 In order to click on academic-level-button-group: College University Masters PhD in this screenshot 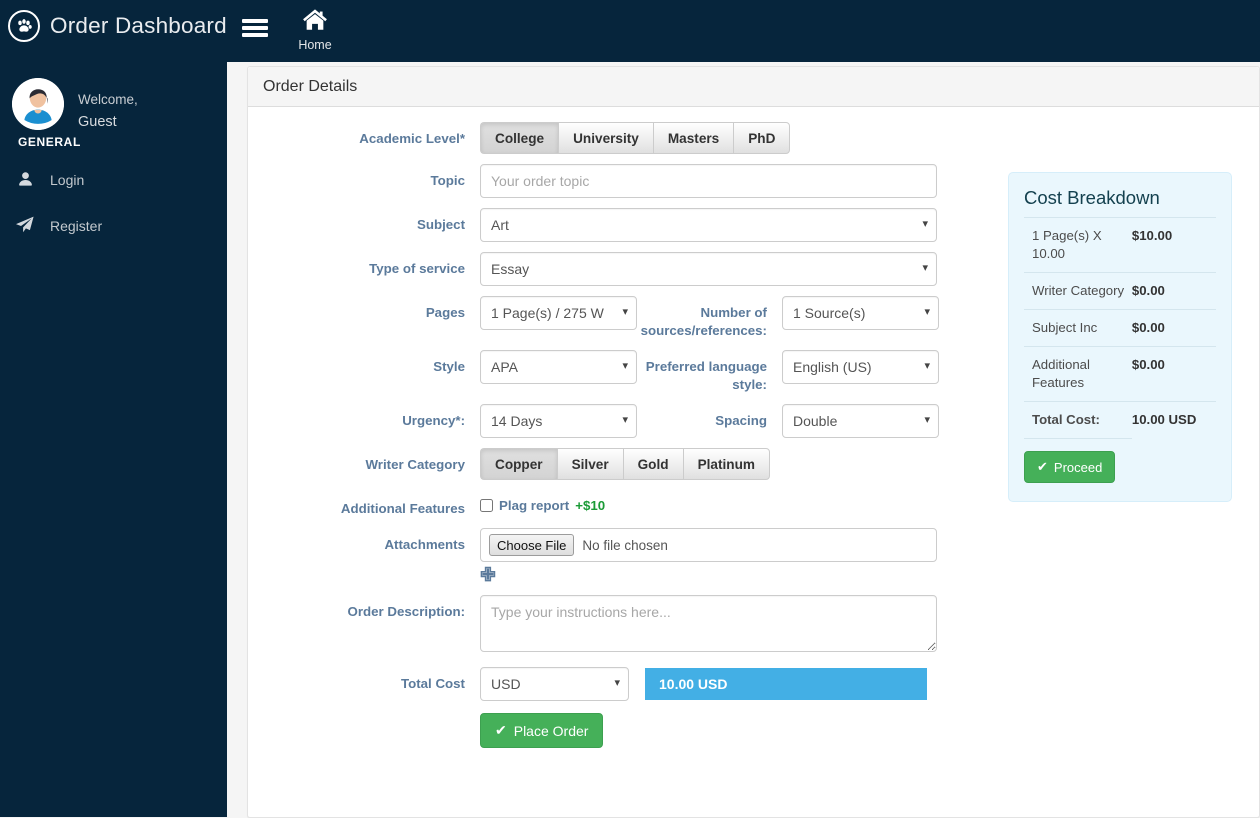, I will do `click(635, 138)`.